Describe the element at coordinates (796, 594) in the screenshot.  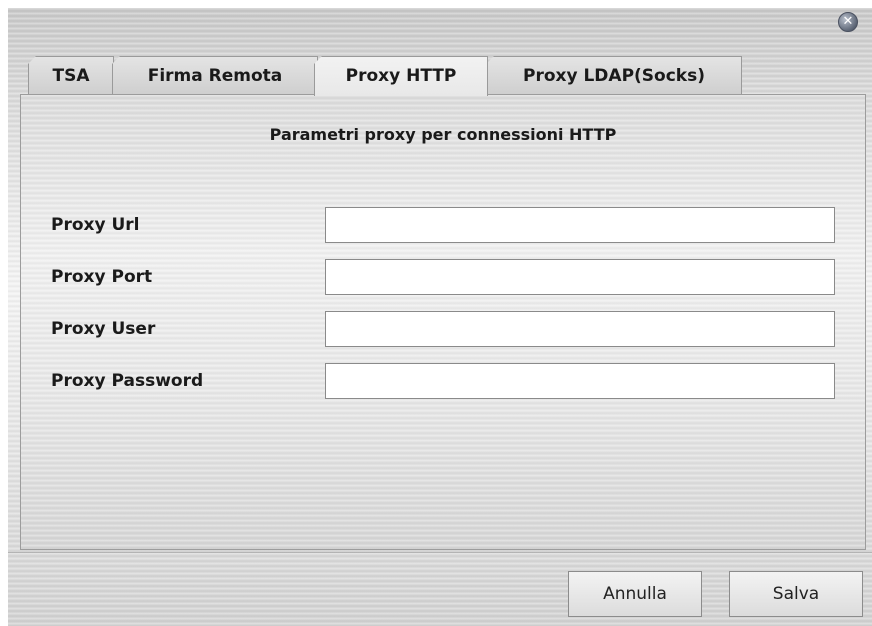
I see `save-button: Salva` at that location.